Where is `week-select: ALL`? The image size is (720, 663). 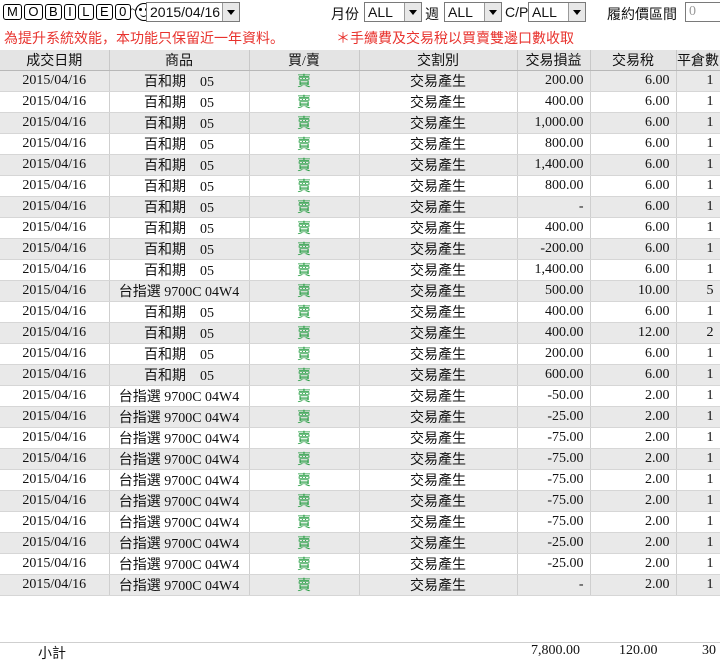
week-select: ALL is located at coordinates (473, 12).